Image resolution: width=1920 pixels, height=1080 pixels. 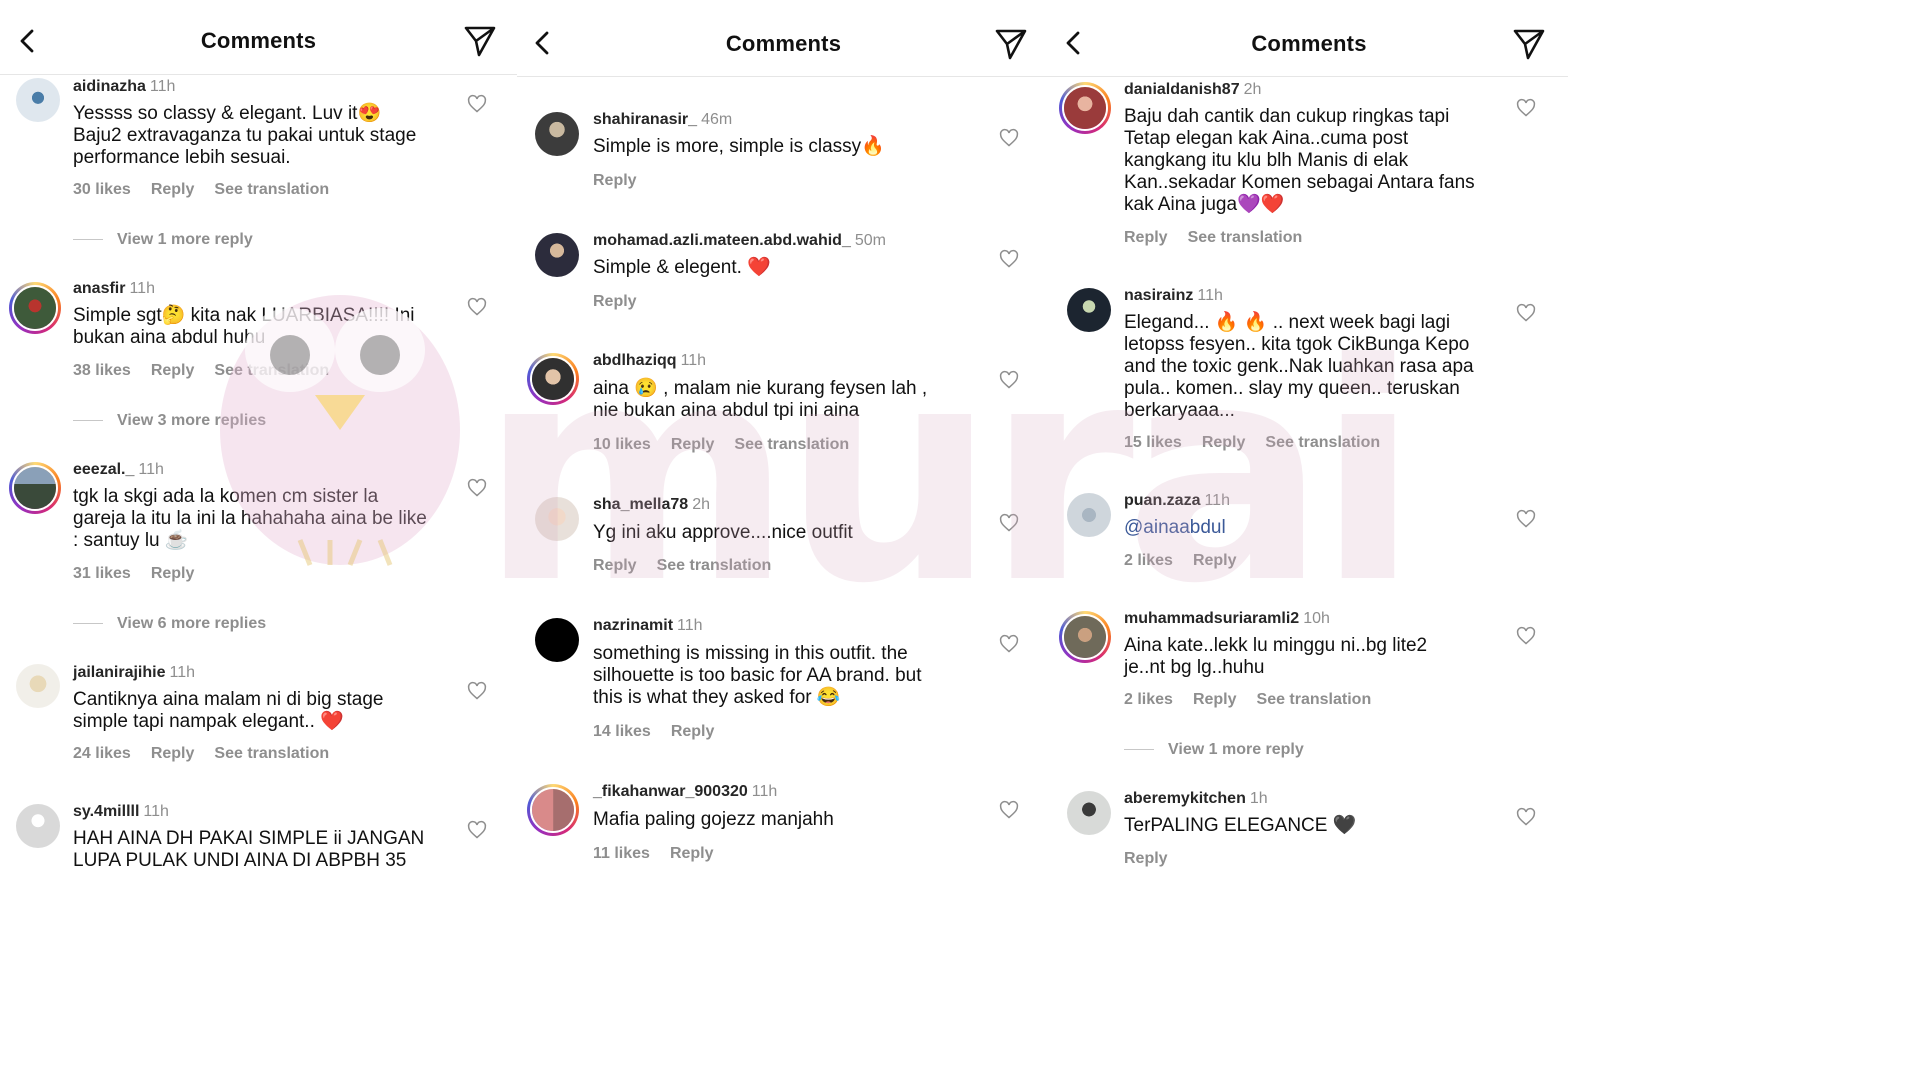 I want to click on comment-username: sy.4millll 11h, so click(x=121, y=812).